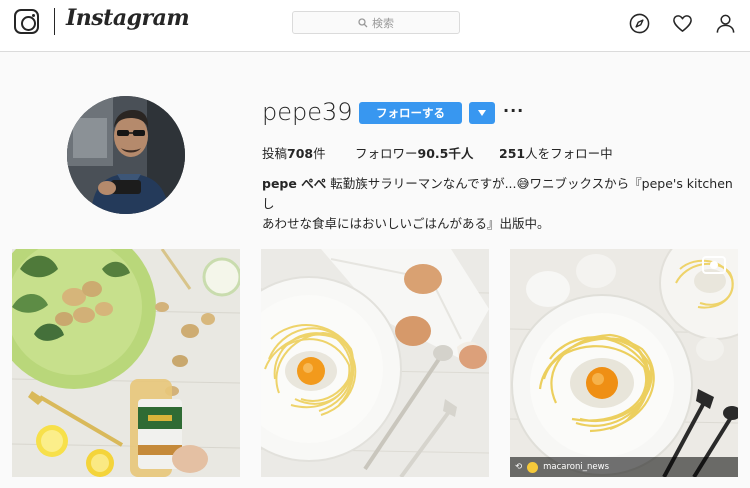 The height and width of the screenshot is (488, 750). Describe the element at coordinates (569, 153) in the screenshot. I see `following-suffix: 人をフォロー中` at that location.